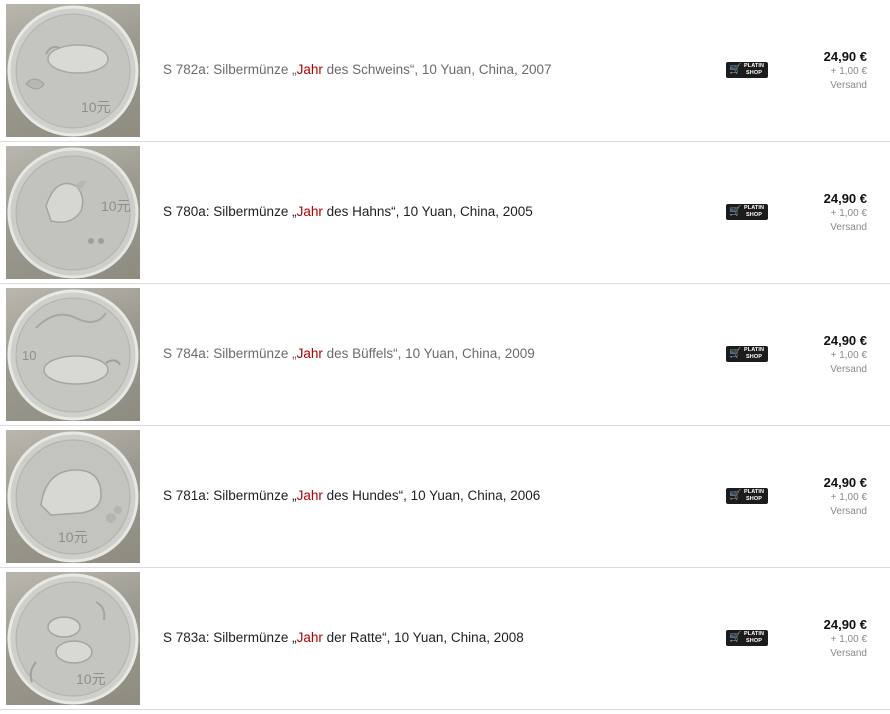 The height and width of the screenshot is (714, 890). What do you see at coordinates (230, 69) in the screenshot?
I see `title-prefix: S 782a: Silbermünze „` at bounding box center [230, 69].